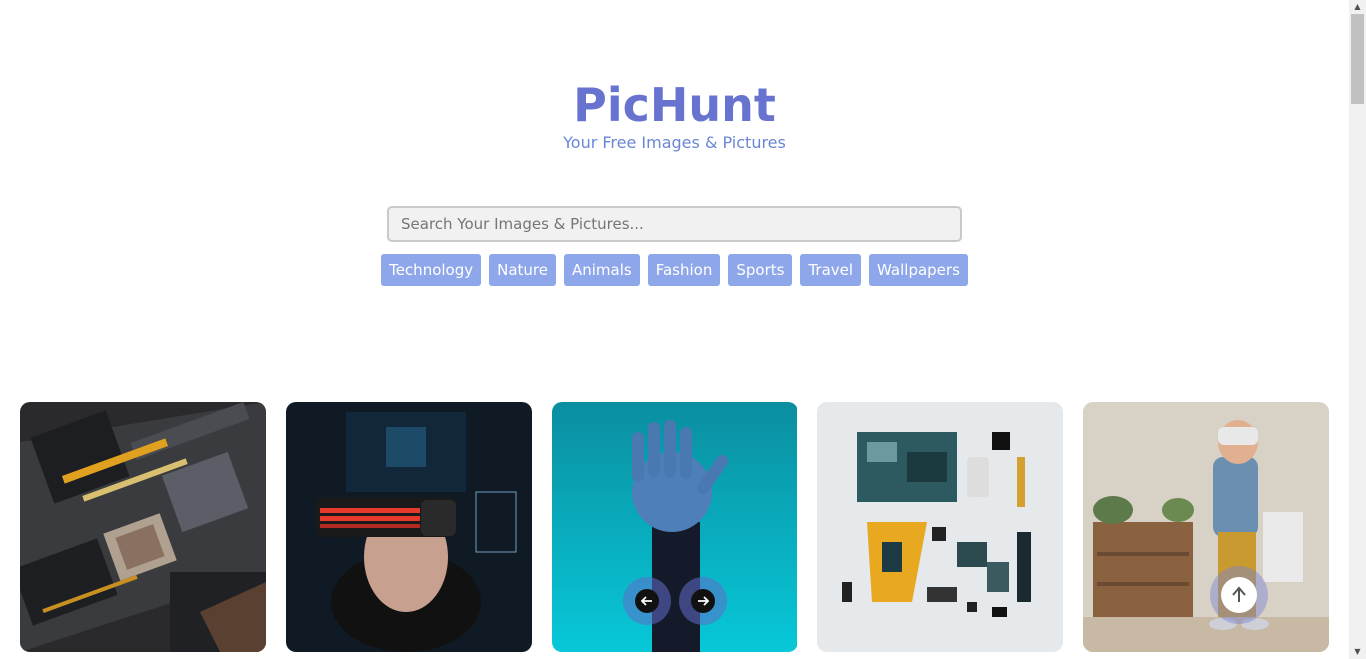 This screenshot has height=659, width=1366. I want to click on carousel-prev-button, so click(647, 601).